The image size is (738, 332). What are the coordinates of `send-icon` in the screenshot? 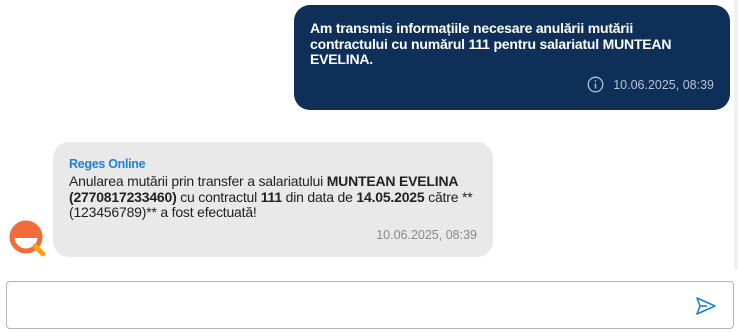 It's located at (706, 306).